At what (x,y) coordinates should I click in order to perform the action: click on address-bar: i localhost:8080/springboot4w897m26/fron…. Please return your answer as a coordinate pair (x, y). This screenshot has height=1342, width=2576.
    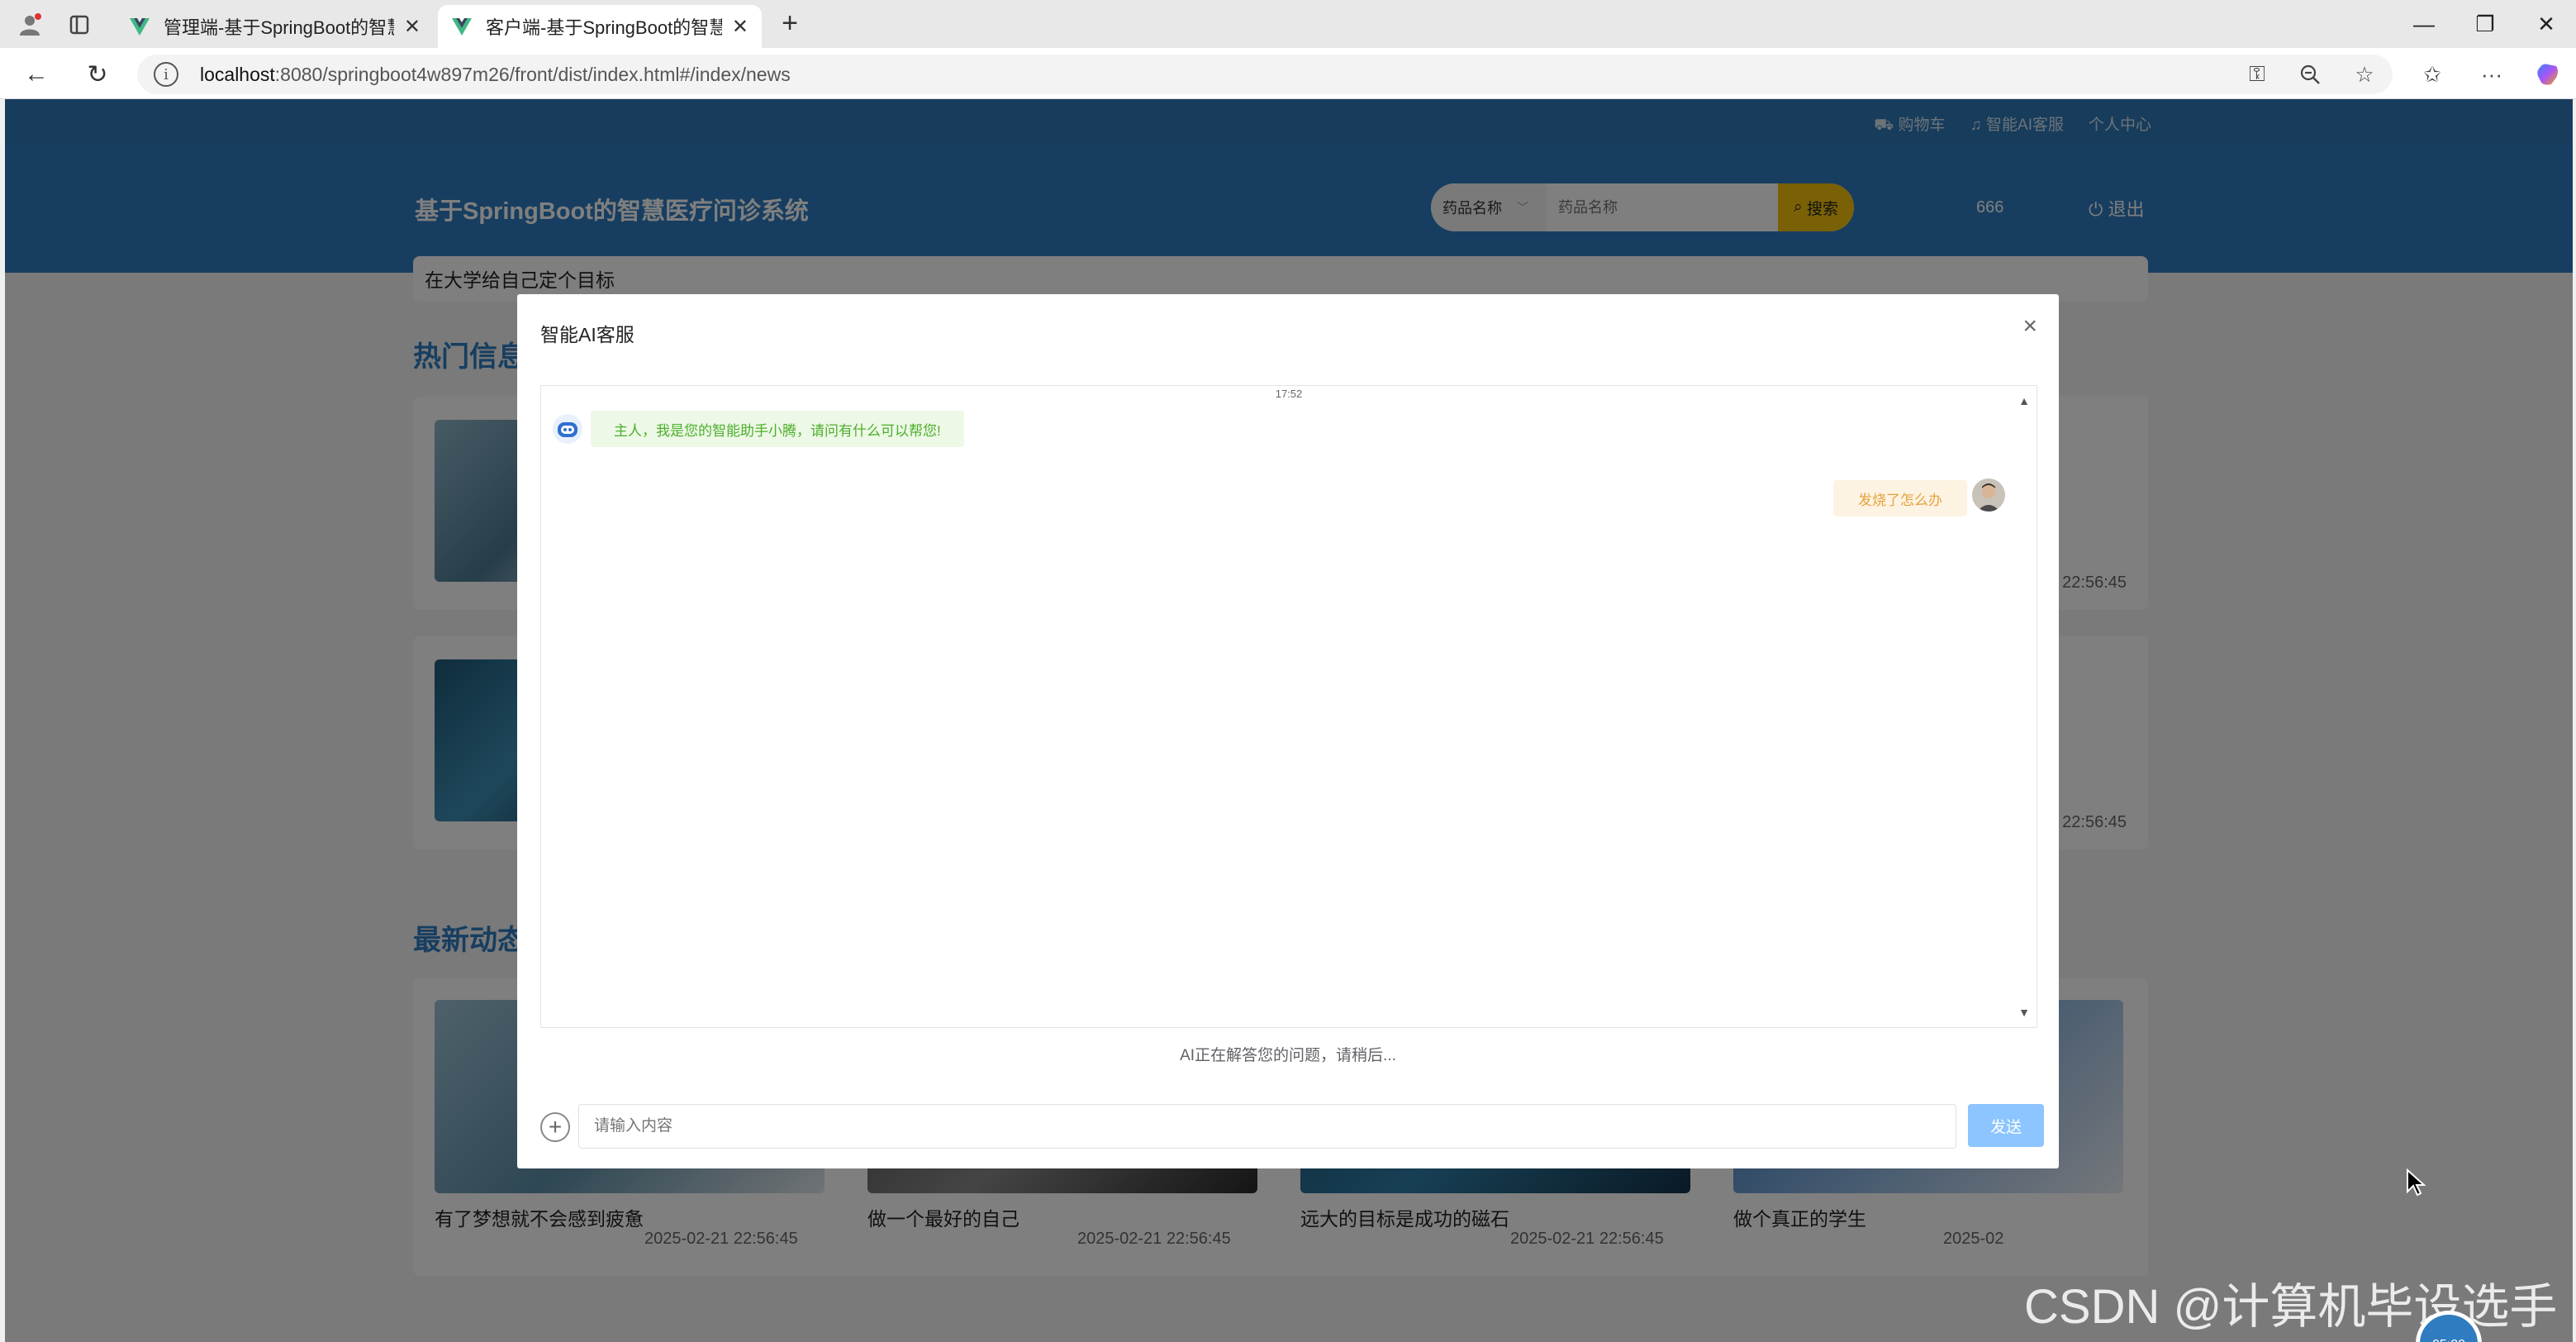
    Looking at the image, I should click on (1265, 74).